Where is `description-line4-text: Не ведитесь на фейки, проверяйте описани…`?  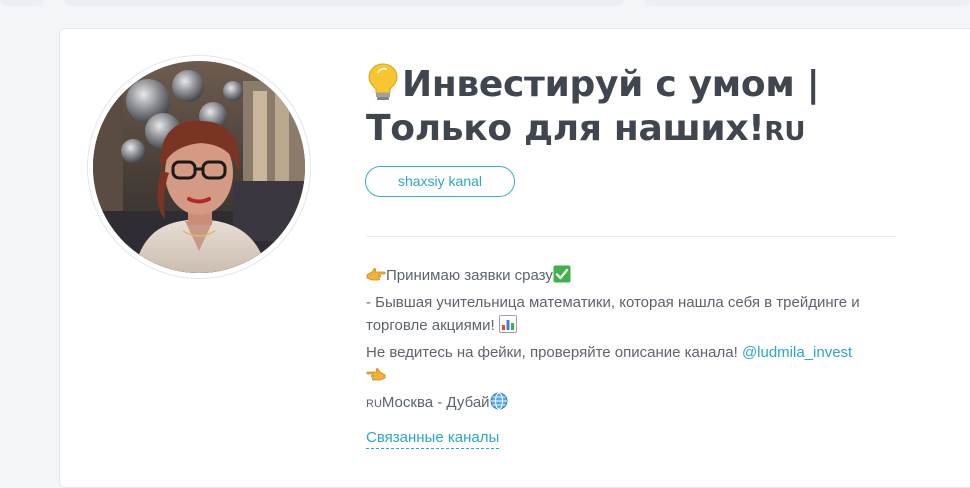 description-line4-text: Не ведитесь на фейки, проверяйте описани… is located at coordinates (552, 352).